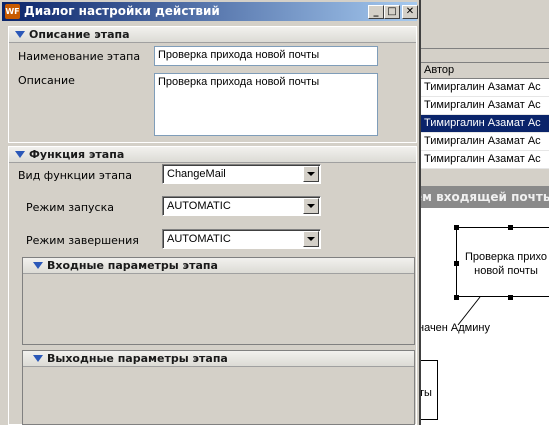 The height and width of the screenshot is (425, 549). I want to click on workflow-node: ты, so click(428, 390).